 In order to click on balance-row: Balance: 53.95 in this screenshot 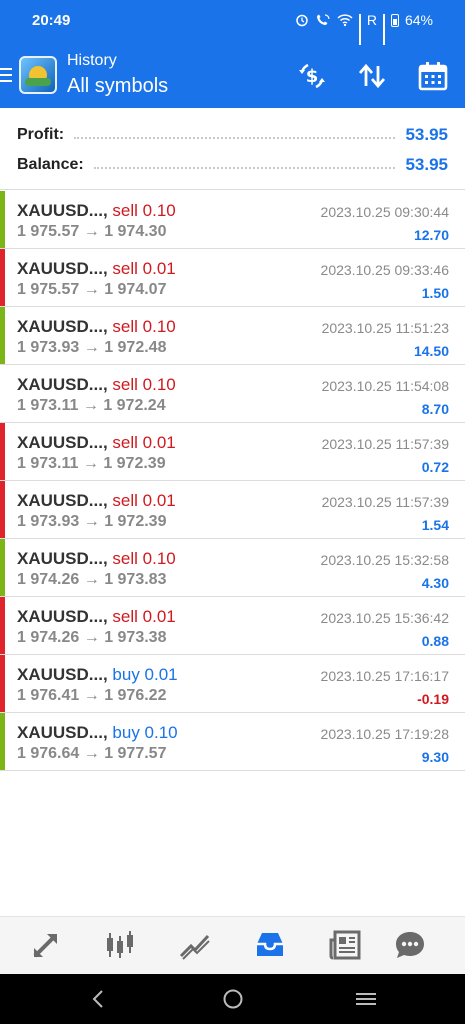, I will do `click(232, 165)`.